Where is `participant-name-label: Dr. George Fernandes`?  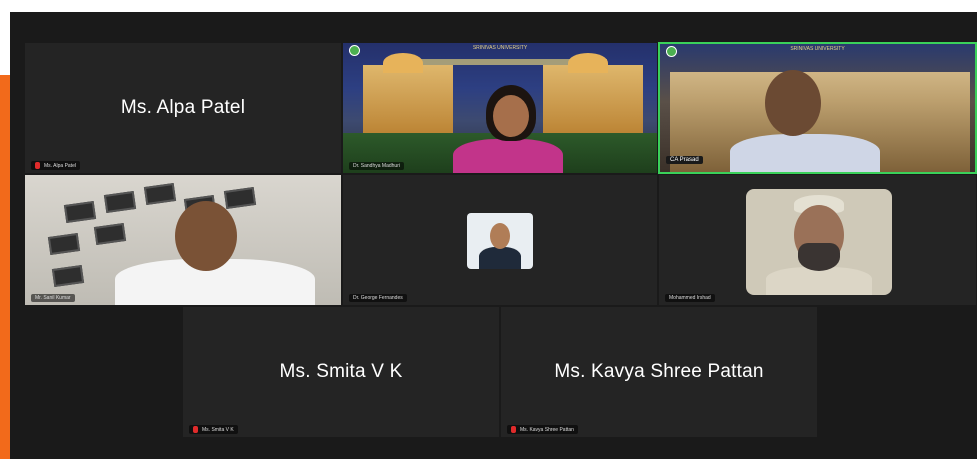 participant-name-label: Dr. George Fernandes is located at coordinates (378, 298).